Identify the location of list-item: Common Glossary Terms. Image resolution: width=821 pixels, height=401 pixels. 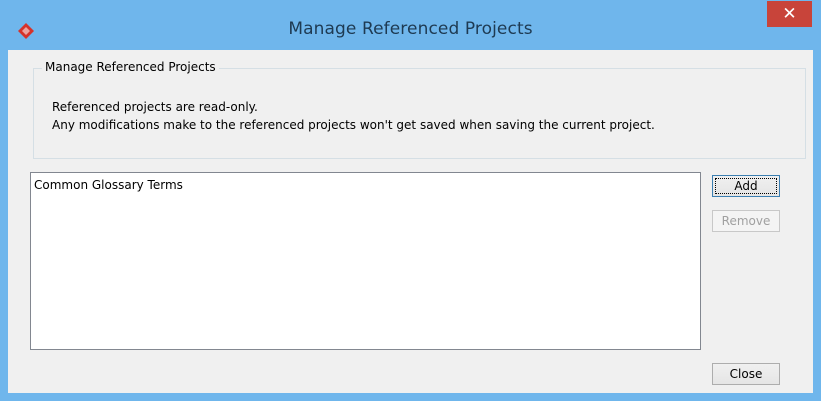
(108, 185).